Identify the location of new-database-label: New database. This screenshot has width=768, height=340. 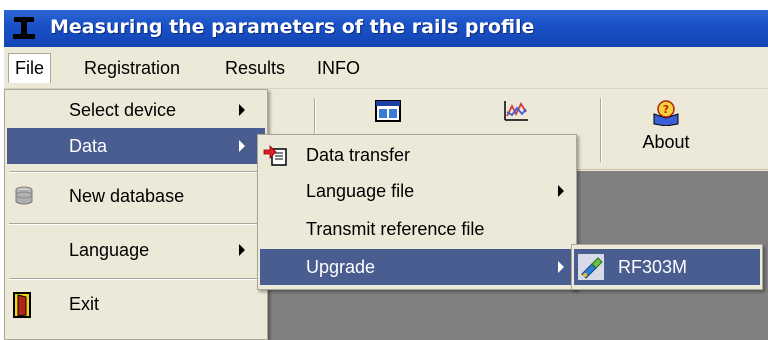
(127, 196).